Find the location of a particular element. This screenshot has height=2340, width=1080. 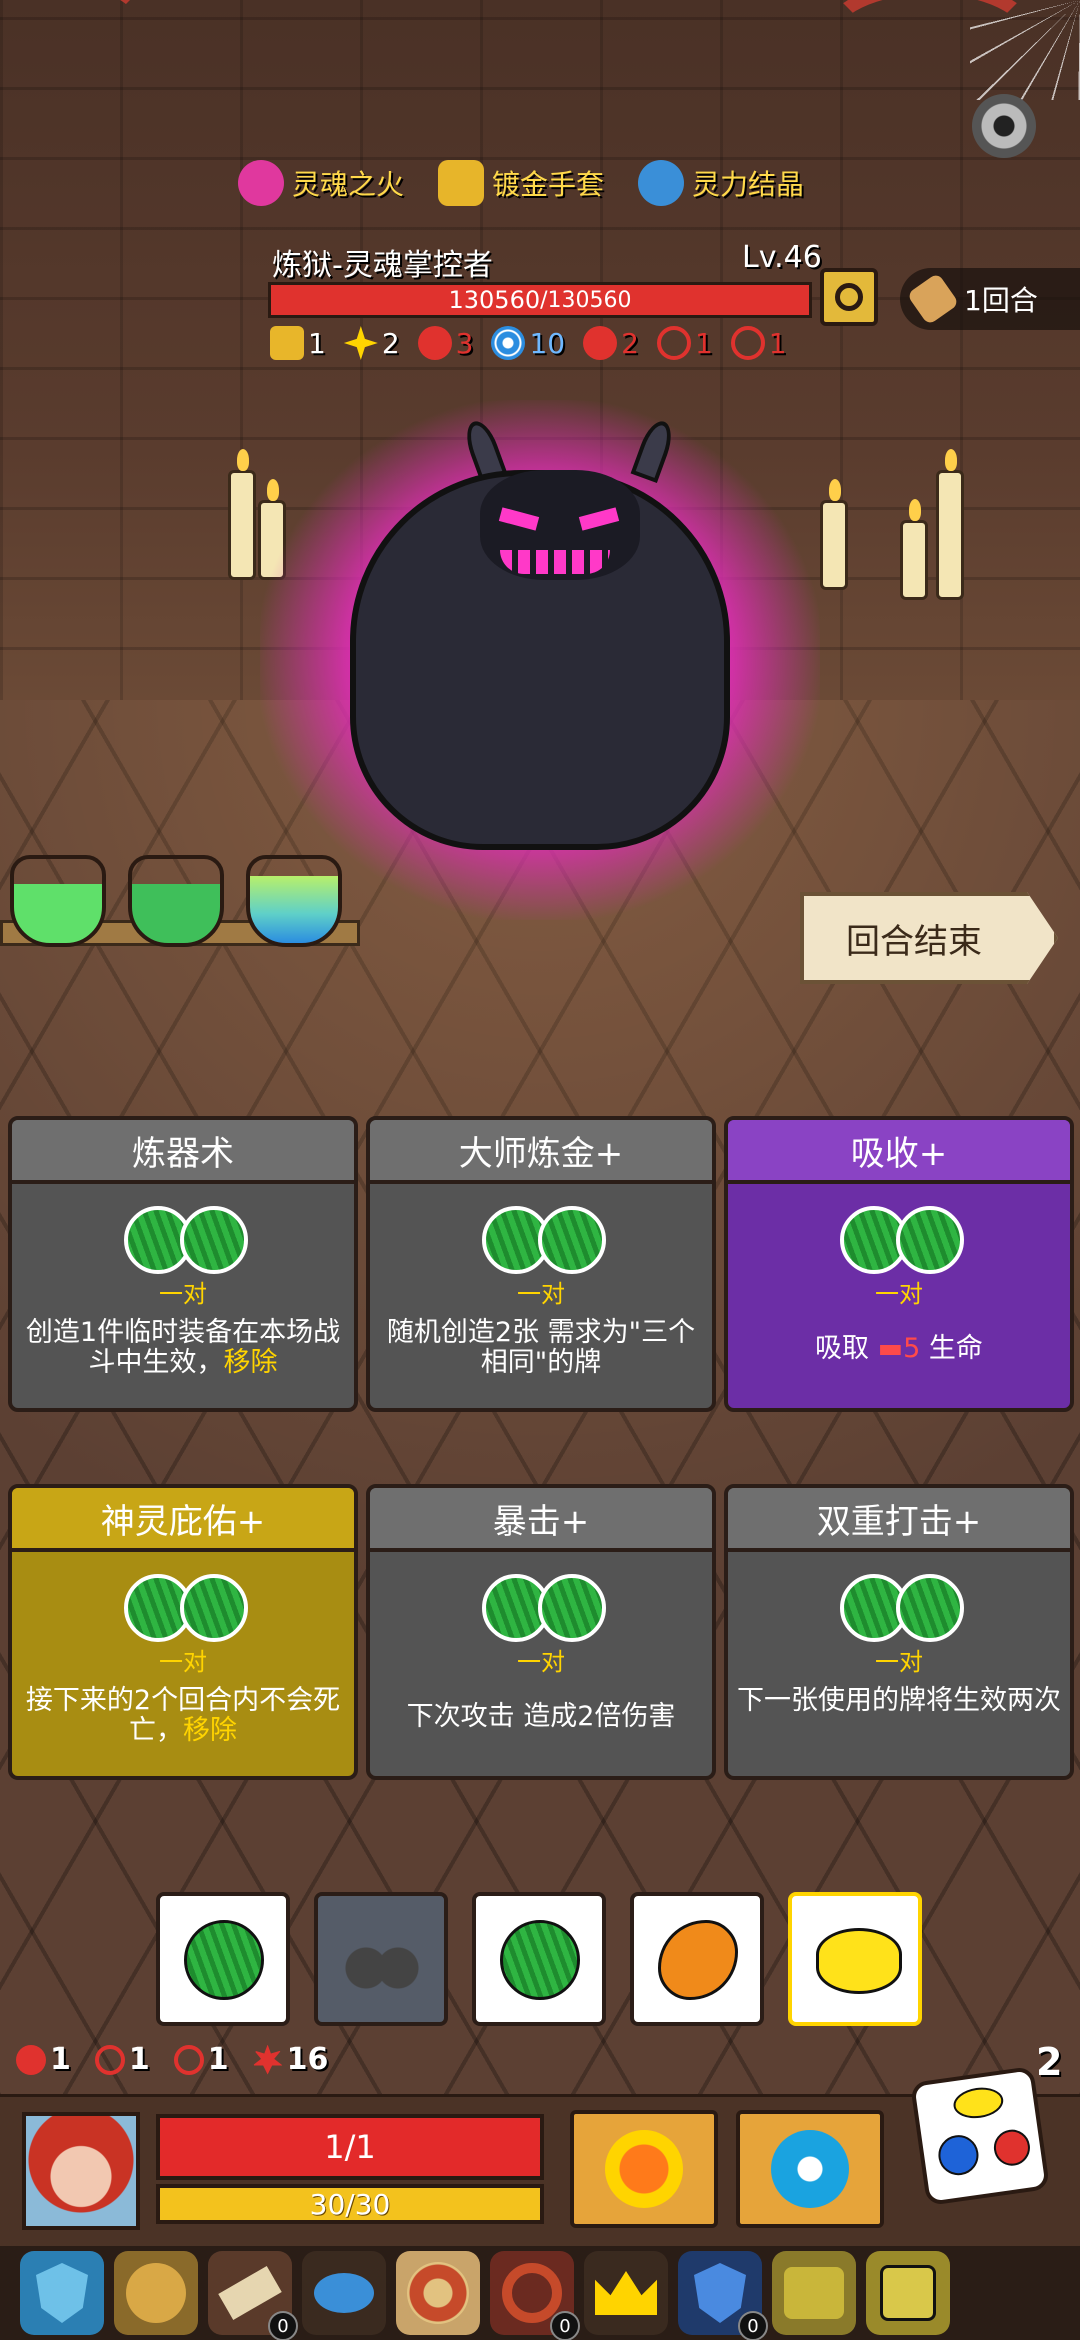

heal-icon: ▬ is located at coordinates (890, 1348).